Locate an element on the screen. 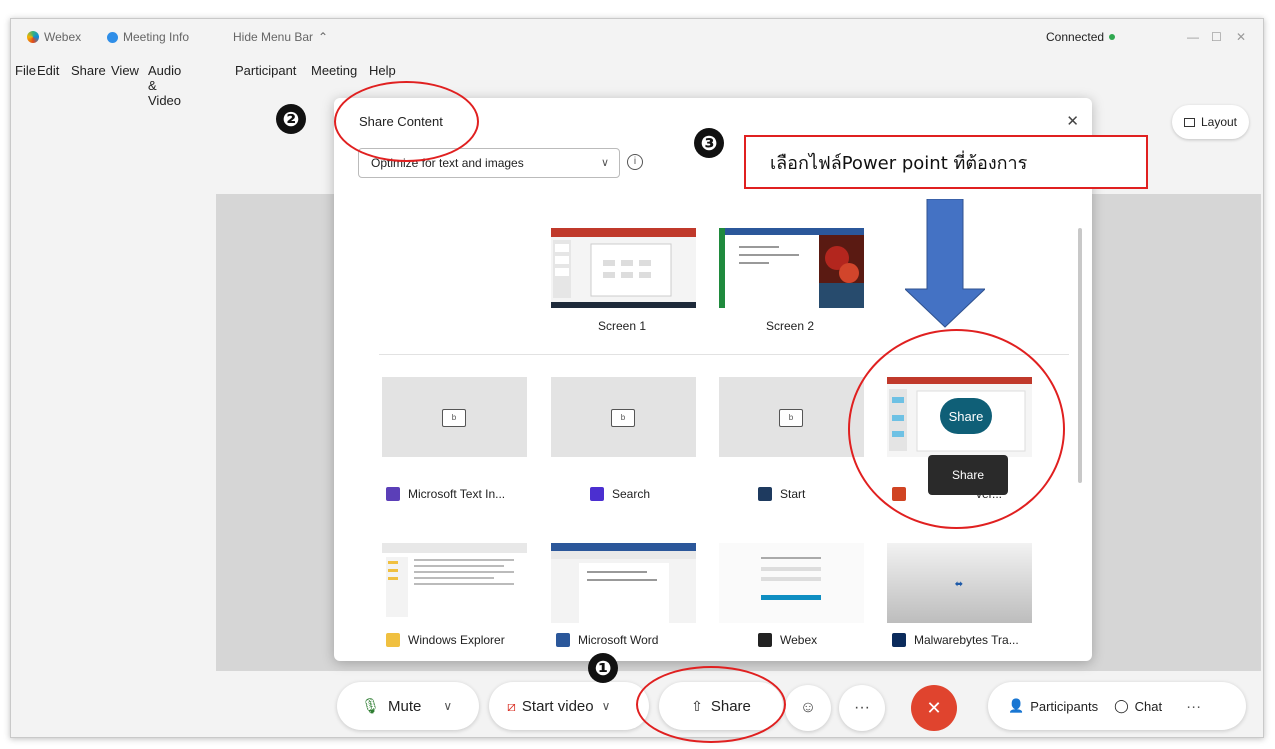 This screenshot has width=1275, height=749. mute-button: 🎙 Mute is located at coordinates (391, 706).